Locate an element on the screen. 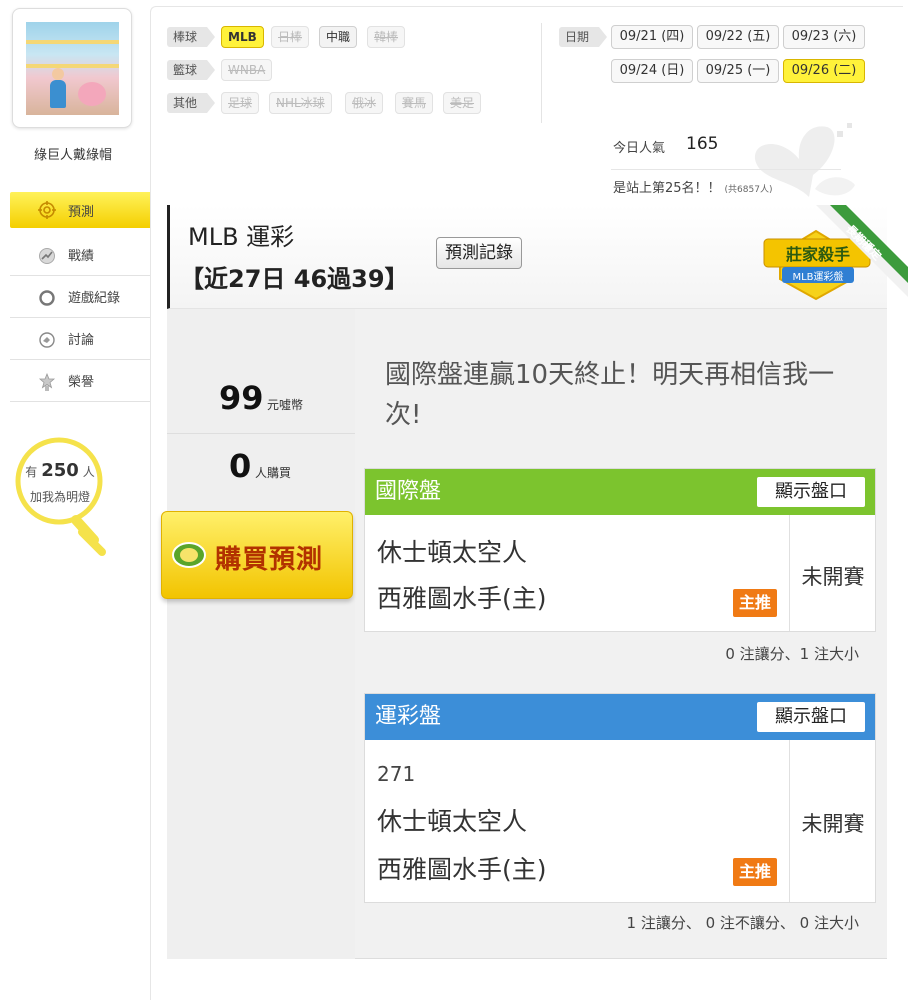 This screenshot has height=1000, width=913. sidebar-item-label: 遊戲紀錄 is located at coordinates (94, 298).